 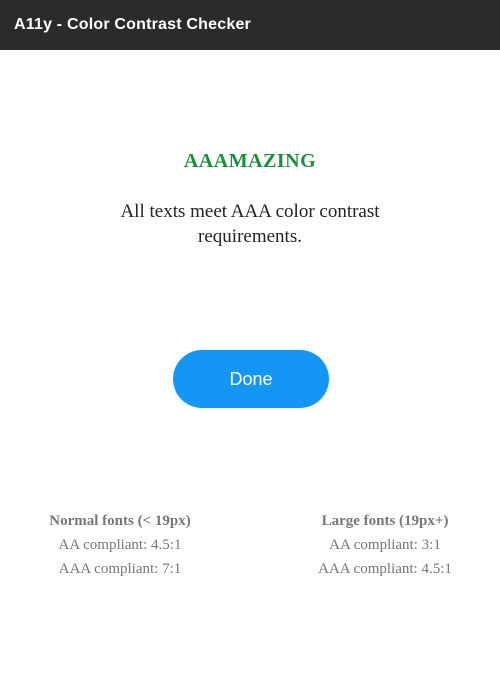 I want to click on legend-normal-aa: AA compliant: 4.5:1, so click(x=120, y=545).